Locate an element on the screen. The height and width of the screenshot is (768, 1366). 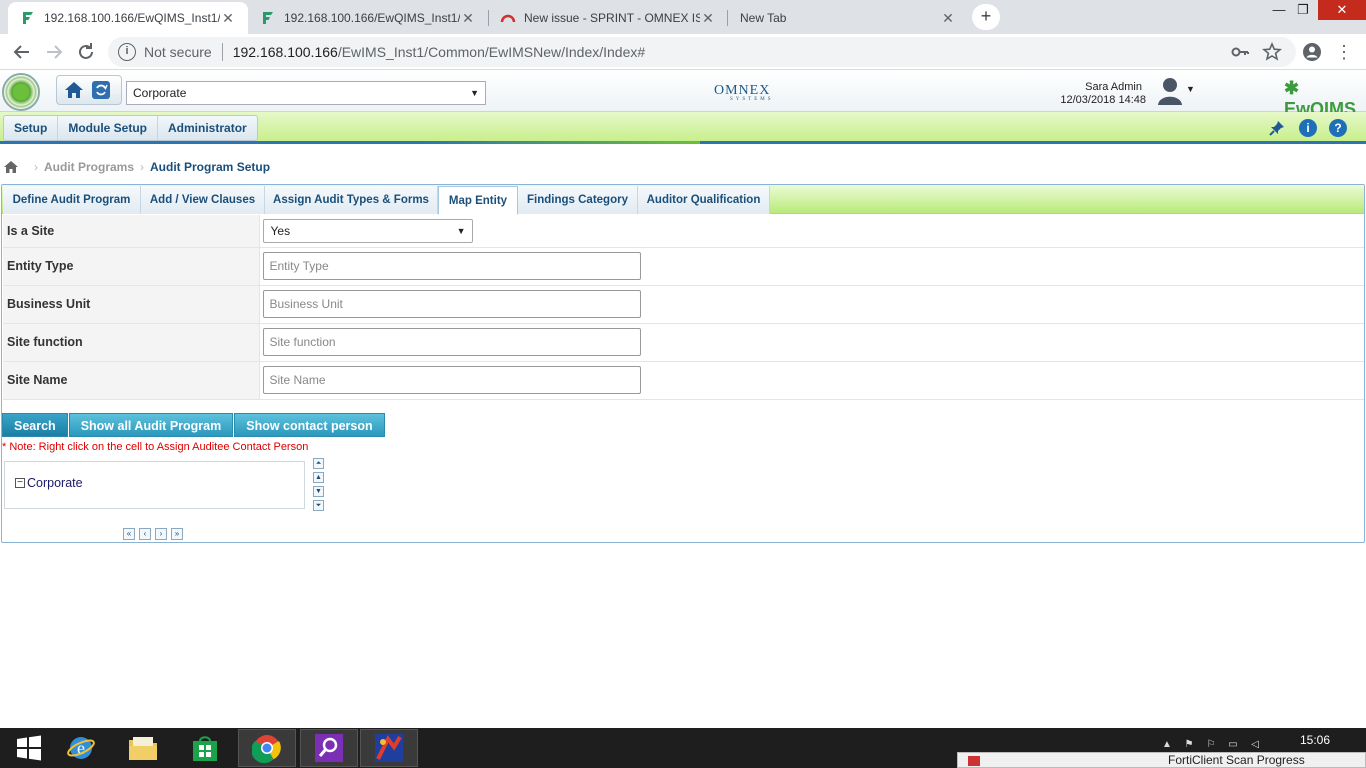
breadcrumb-home-icon is located at coordinates (11, 167).